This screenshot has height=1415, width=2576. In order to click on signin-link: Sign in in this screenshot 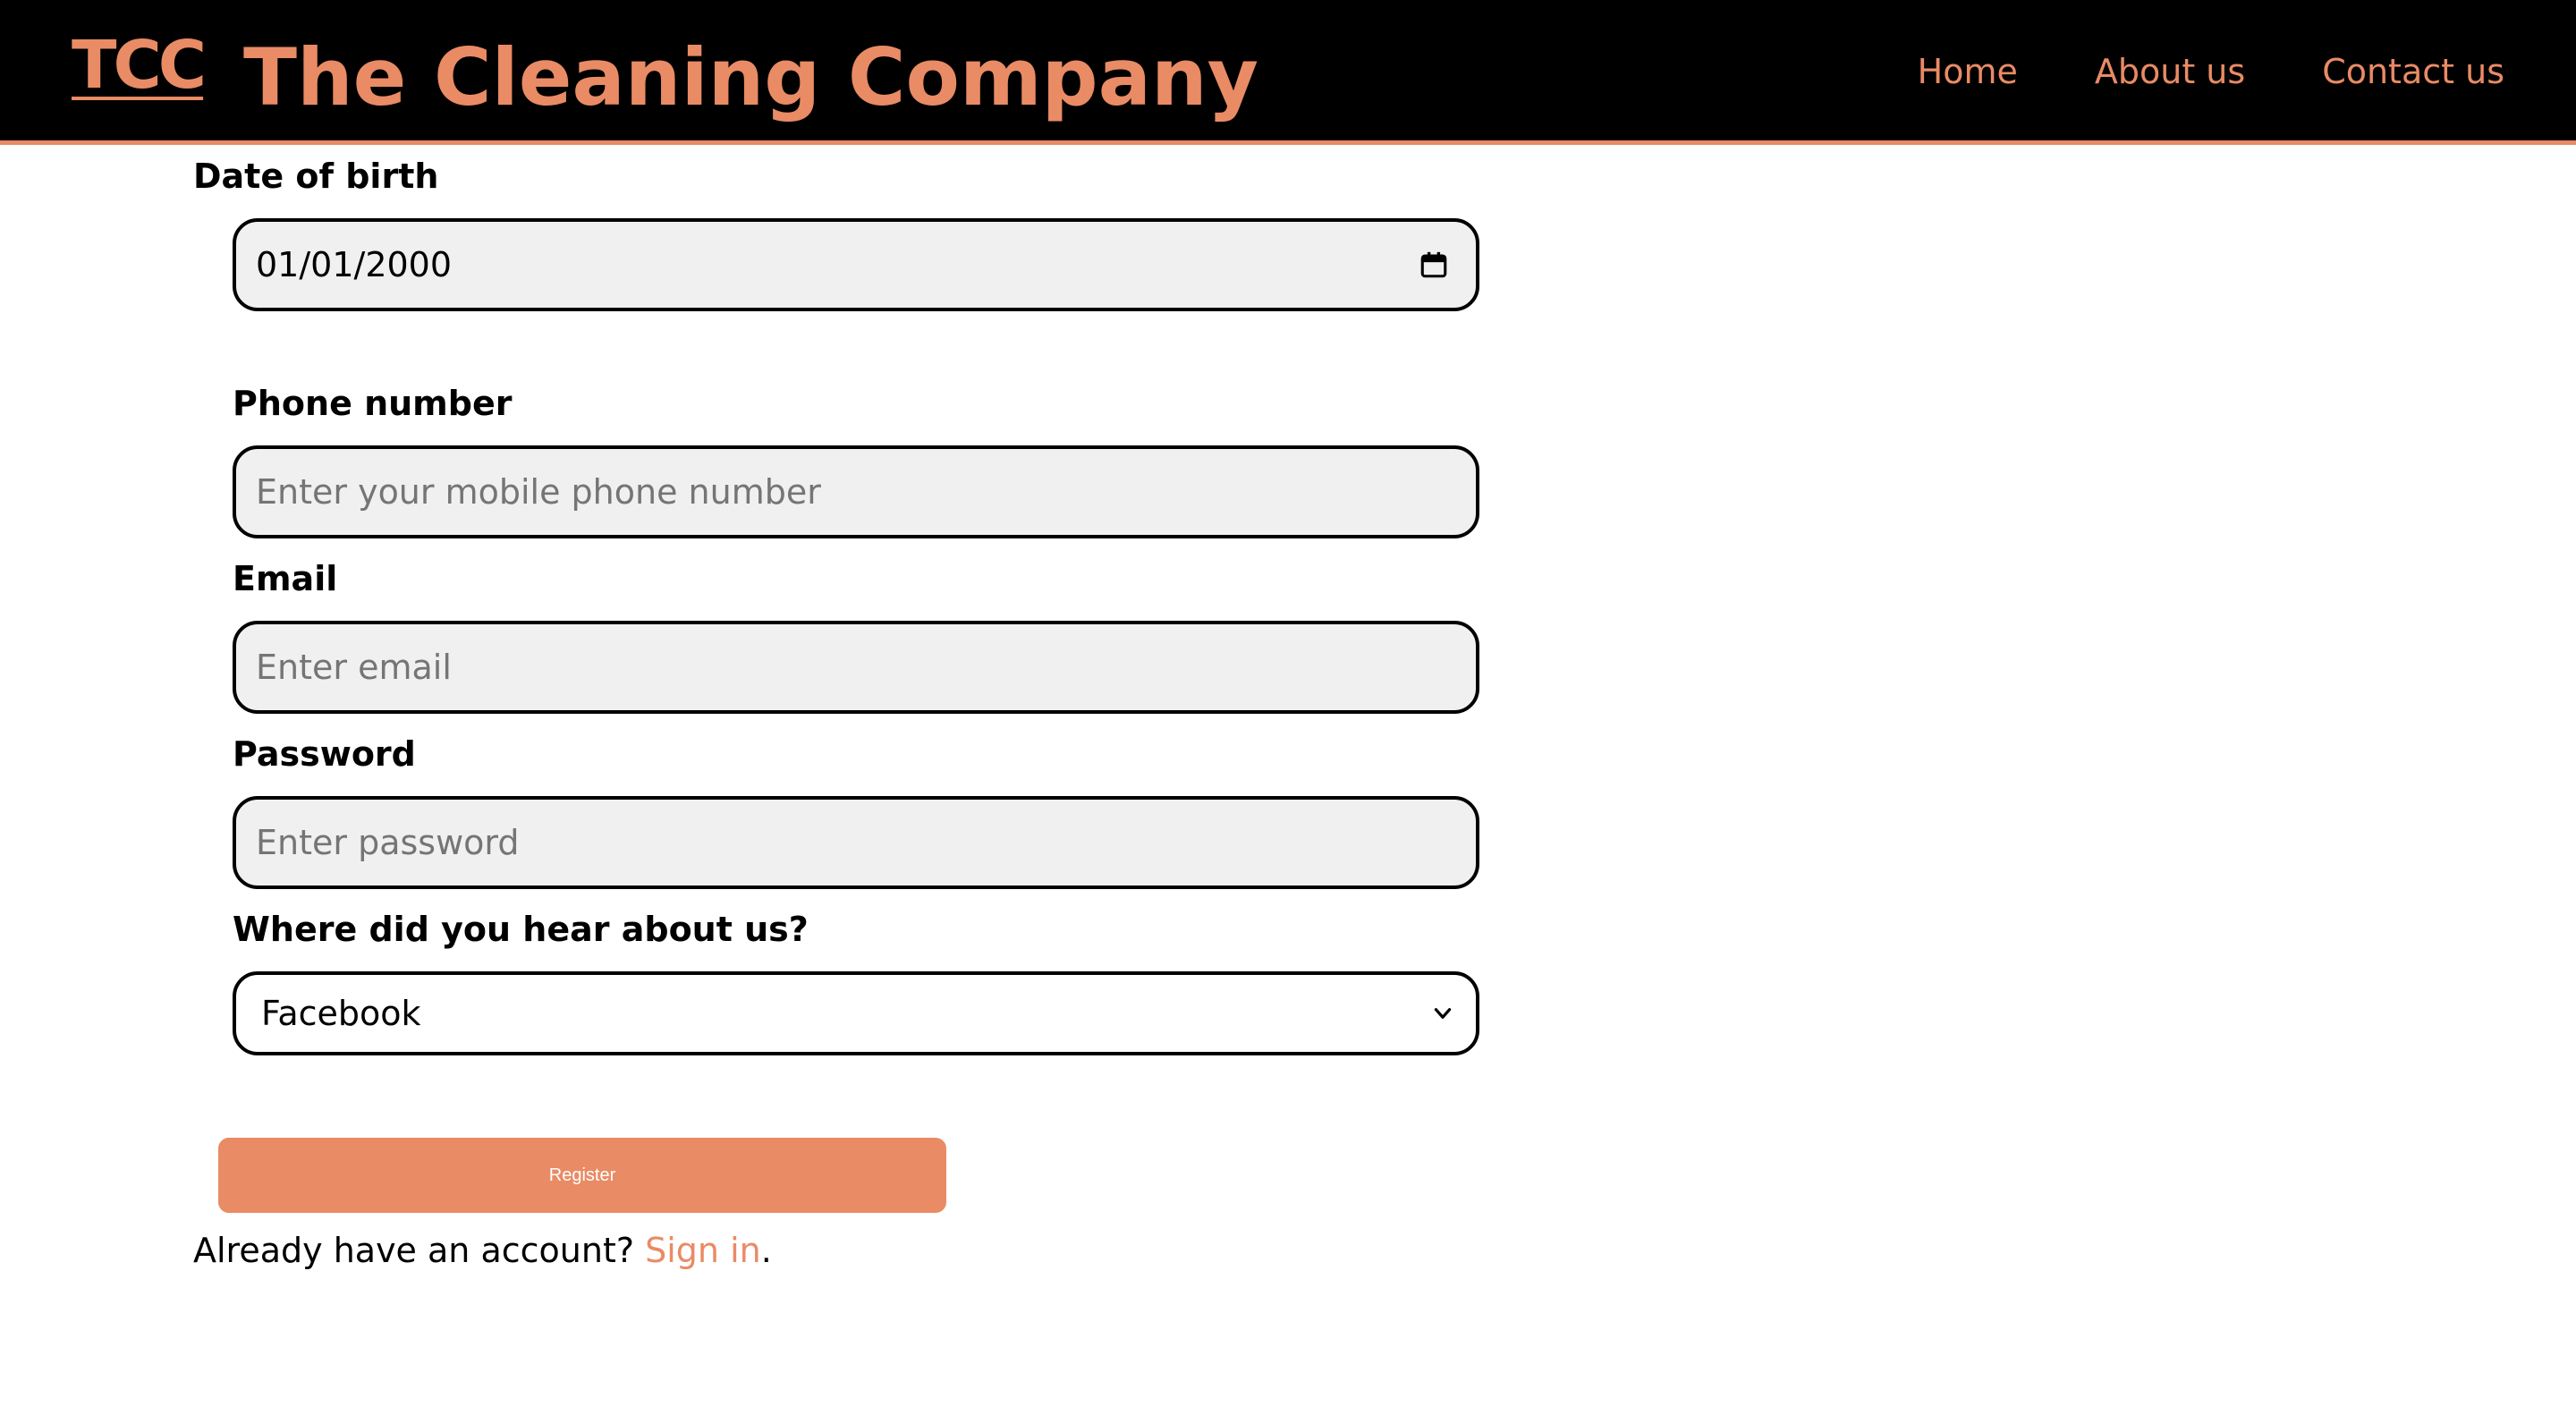, I will do `click(703, 1250)`.